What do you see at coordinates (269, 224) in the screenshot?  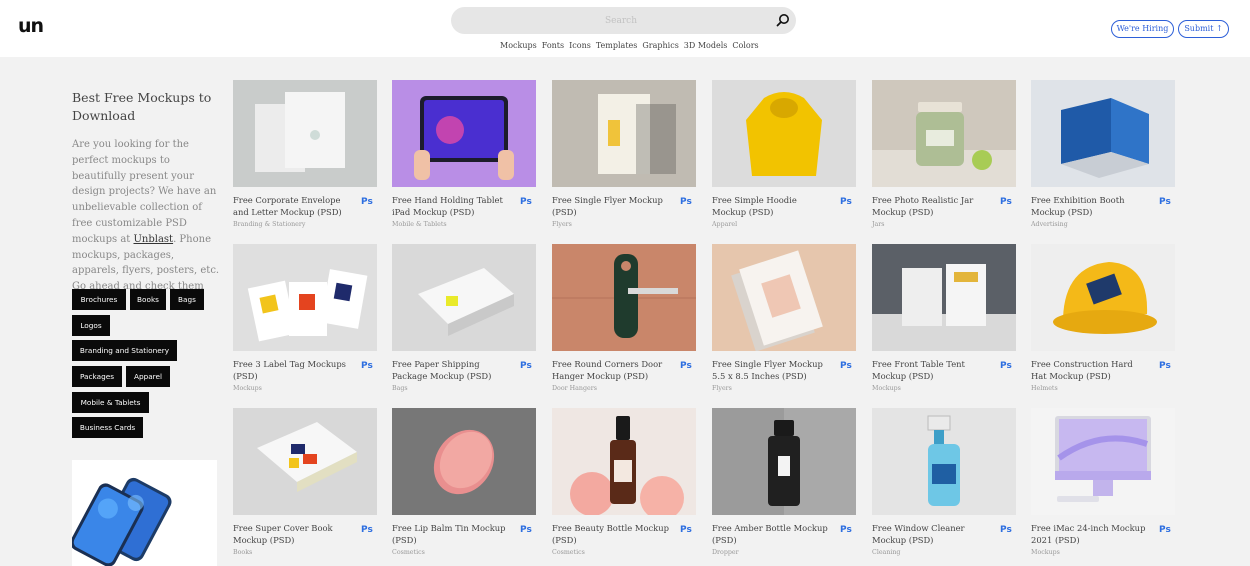 I see `card-category: Branding & Stationery` at bounding box center [269, 224].